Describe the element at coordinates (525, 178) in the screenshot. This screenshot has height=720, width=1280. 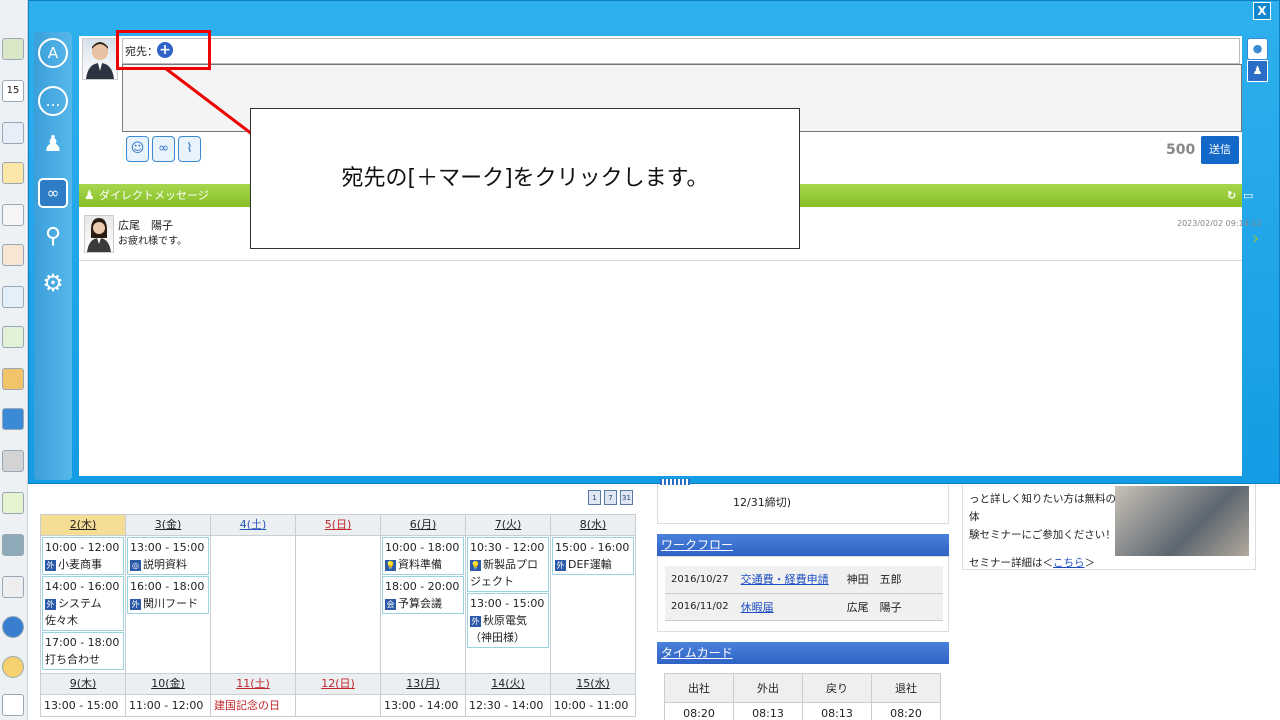
I see `instruction-callout: 宛先の[＋マーク]をクリックします。` at that location.